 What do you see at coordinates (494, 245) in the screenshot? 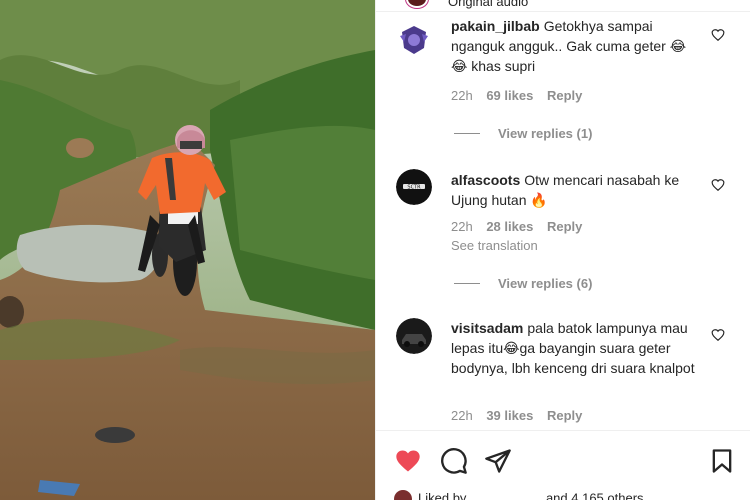
I see `see-translation-link: See translation` at bounding box center [494, 245].